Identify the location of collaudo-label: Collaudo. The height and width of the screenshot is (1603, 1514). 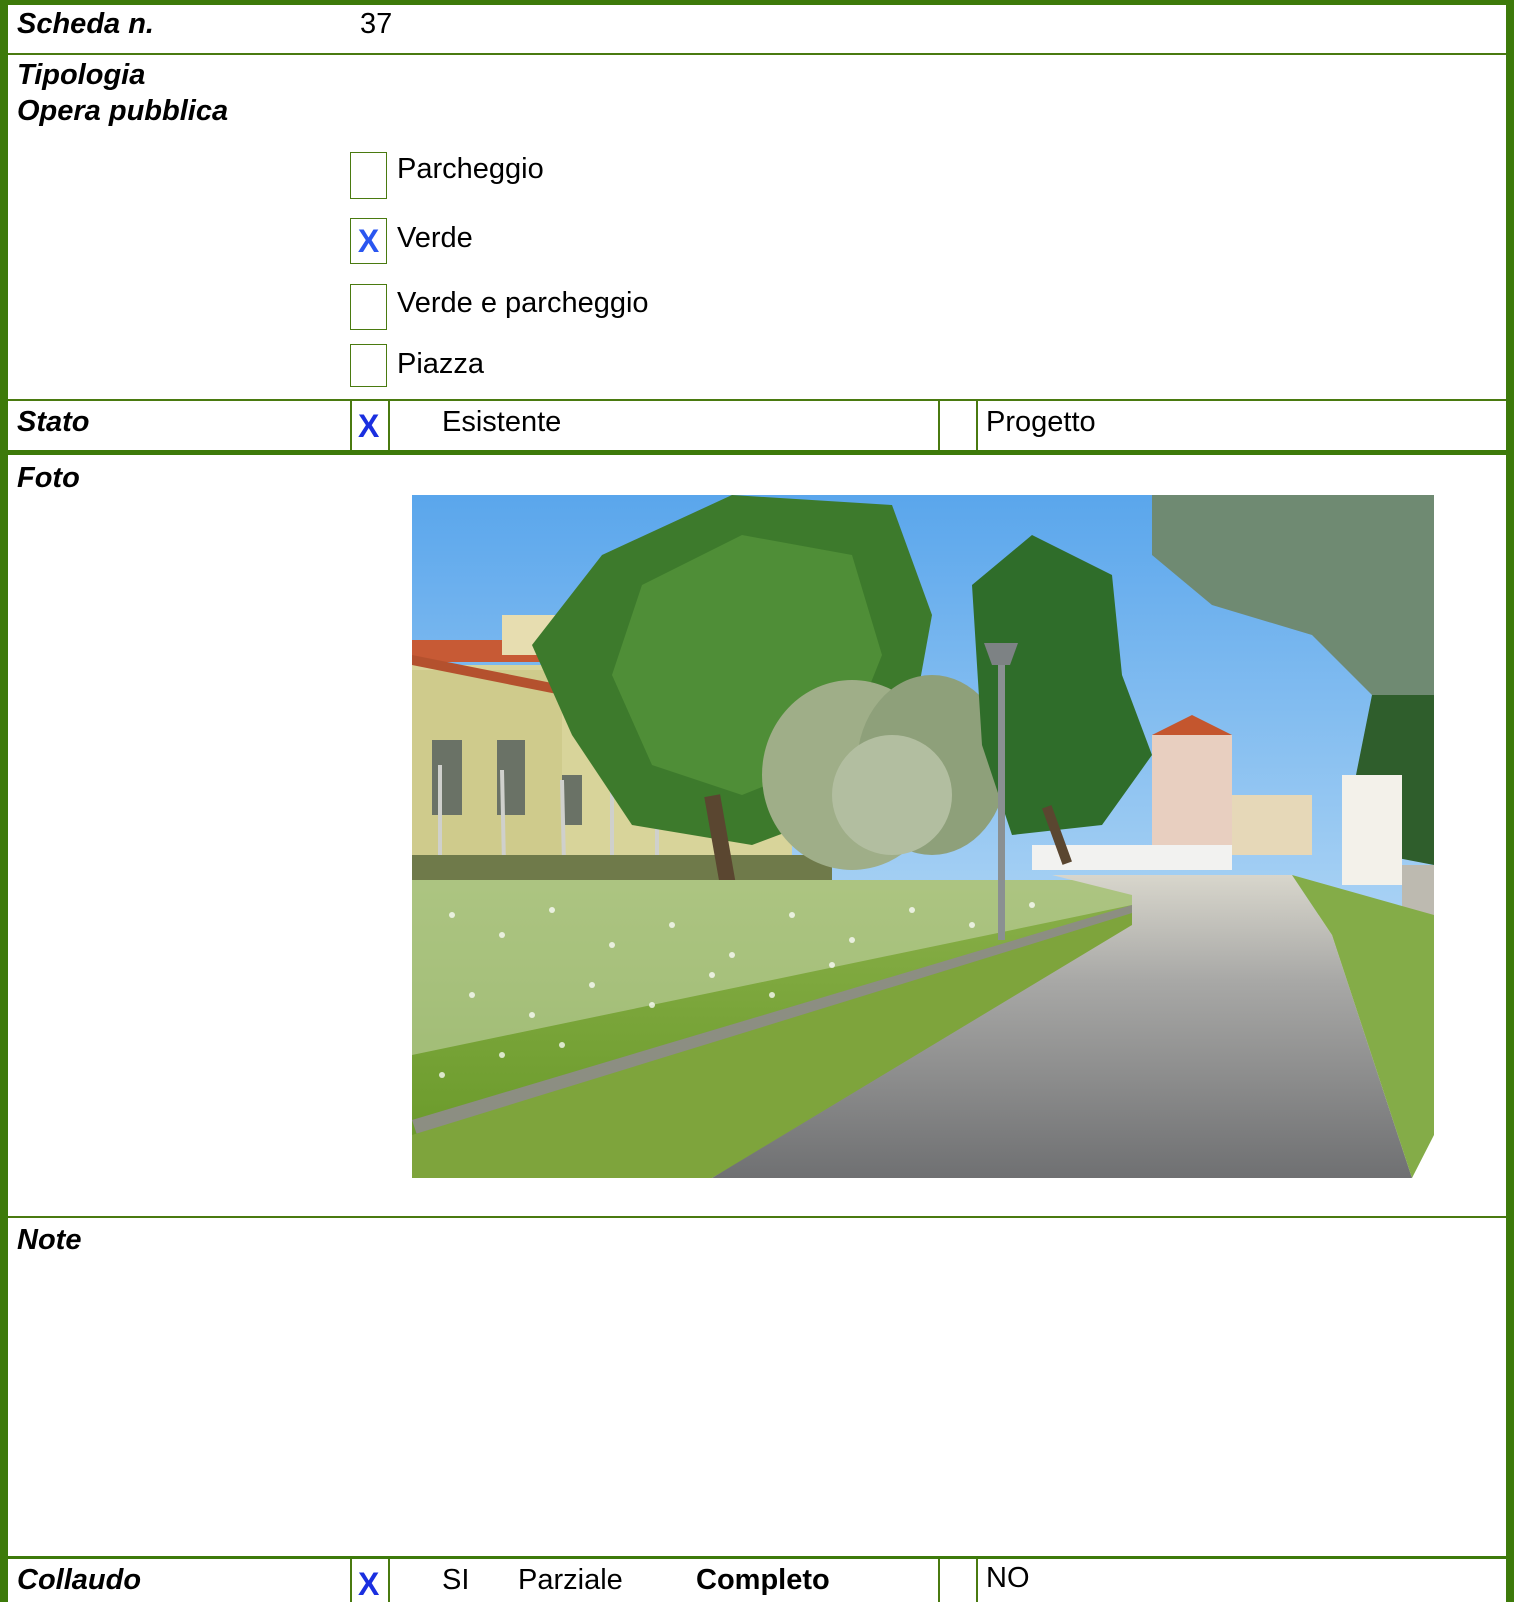
(79, 1580).